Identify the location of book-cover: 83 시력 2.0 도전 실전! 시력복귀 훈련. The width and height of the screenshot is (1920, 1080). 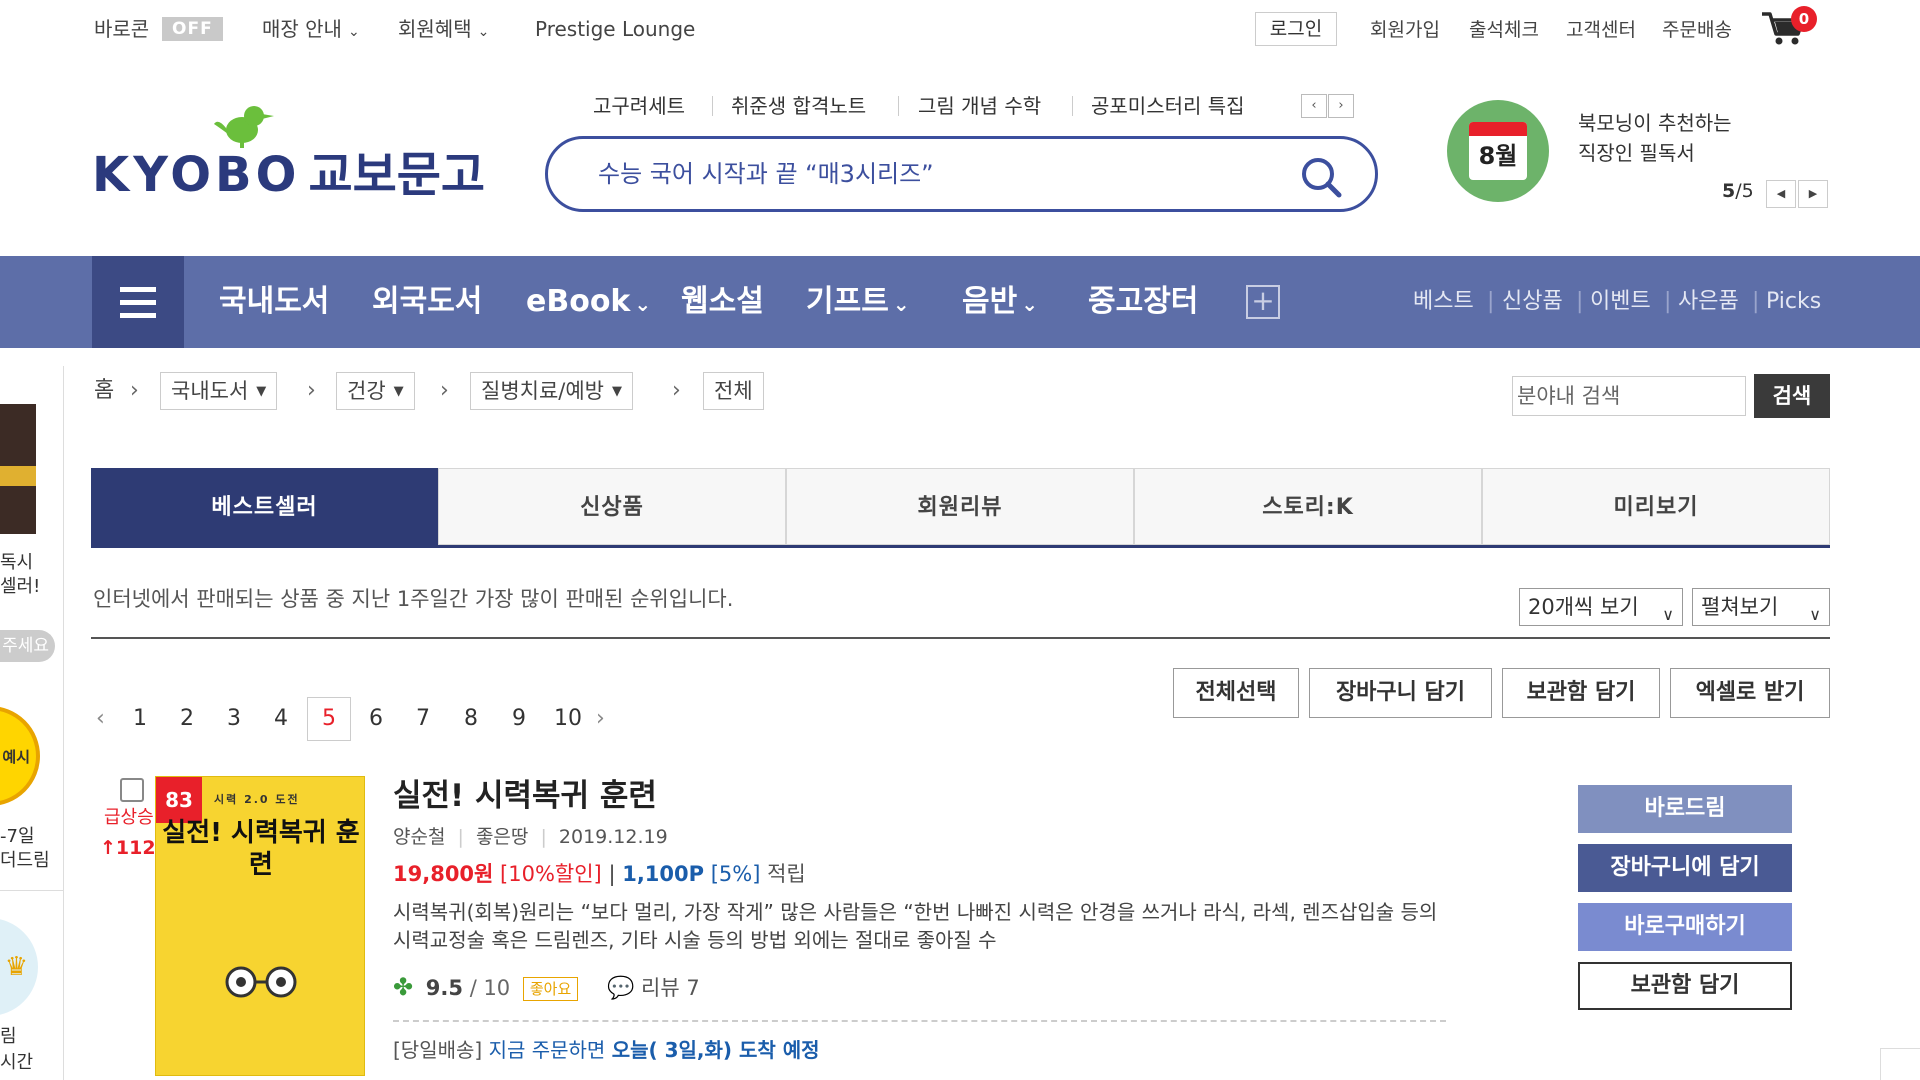
(260, 926).